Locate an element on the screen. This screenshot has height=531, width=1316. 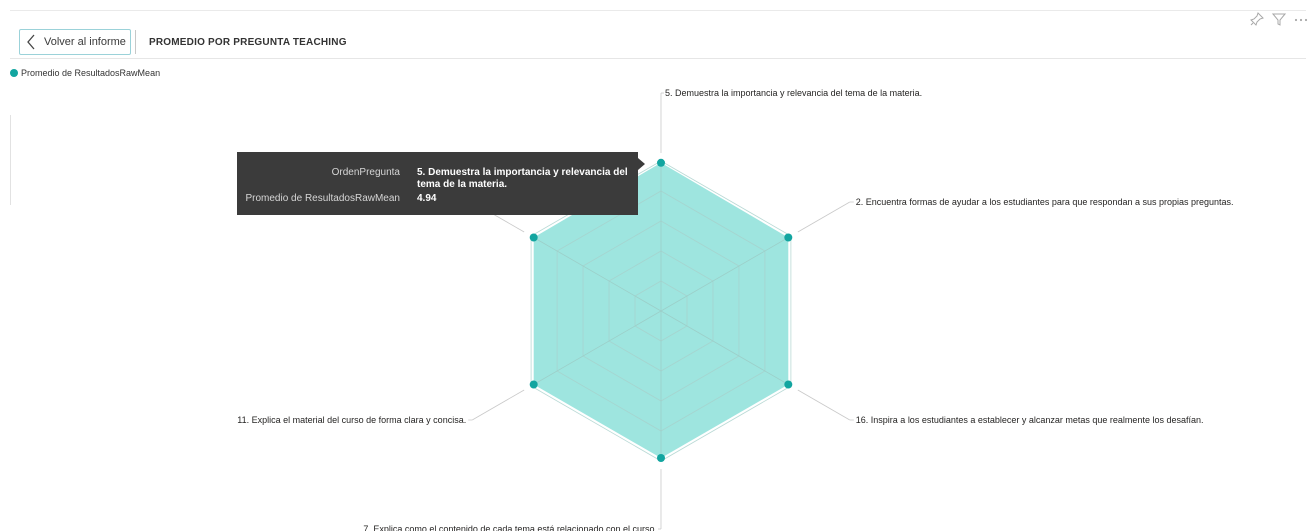
chevron-left-icon is located at coordinates (31, 42).